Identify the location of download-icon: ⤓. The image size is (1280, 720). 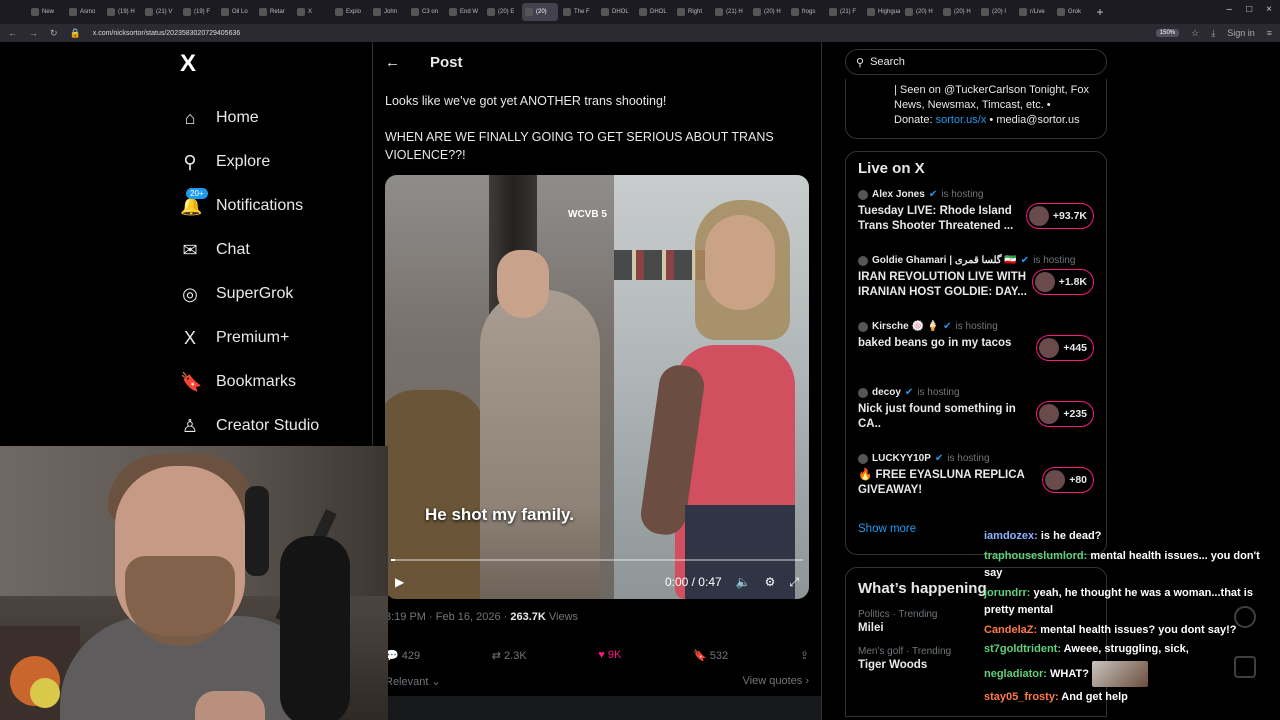
(1213, 33).